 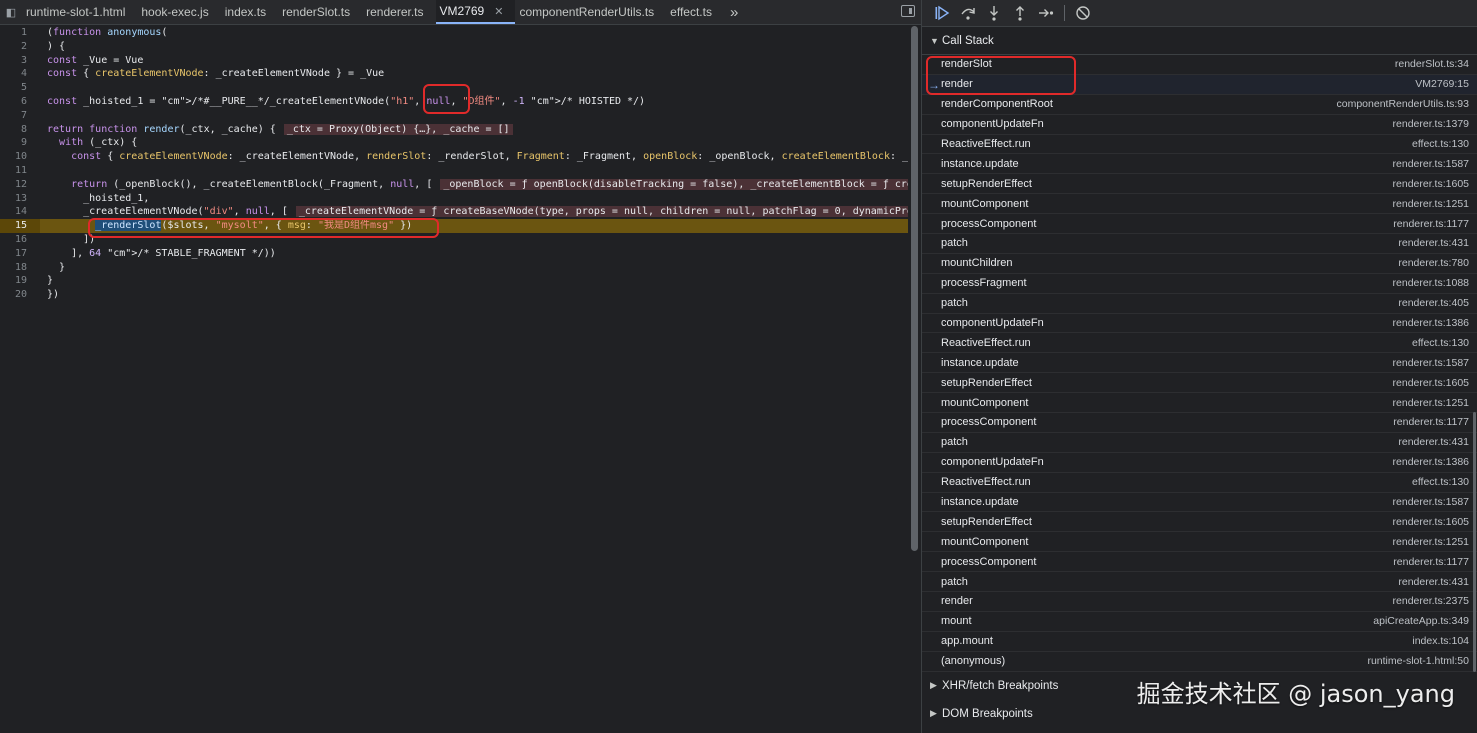 I want to click on line-number: 10, so click(x=13, y=157).